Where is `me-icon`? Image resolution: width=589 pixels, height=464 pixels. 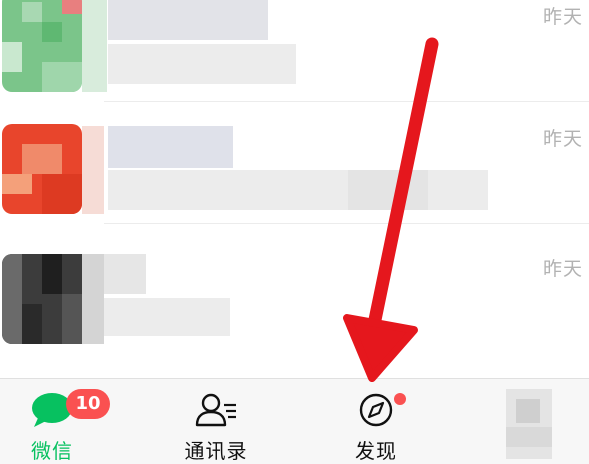 me-icon is located at coordinates (529, 424).